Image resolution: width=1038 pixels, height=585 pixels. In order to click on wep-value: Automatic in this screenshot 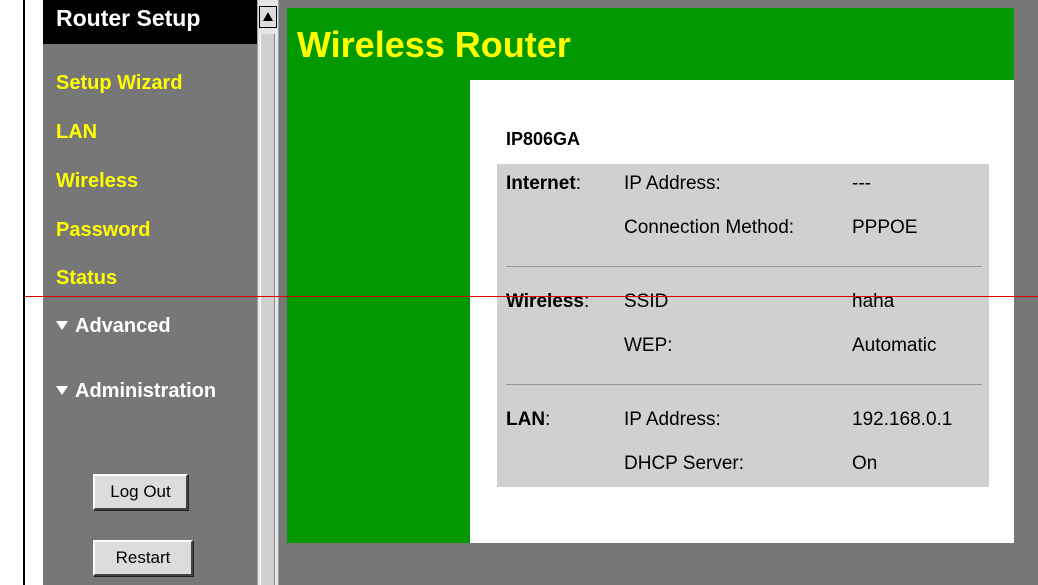, I will do `click(894, 345)`.